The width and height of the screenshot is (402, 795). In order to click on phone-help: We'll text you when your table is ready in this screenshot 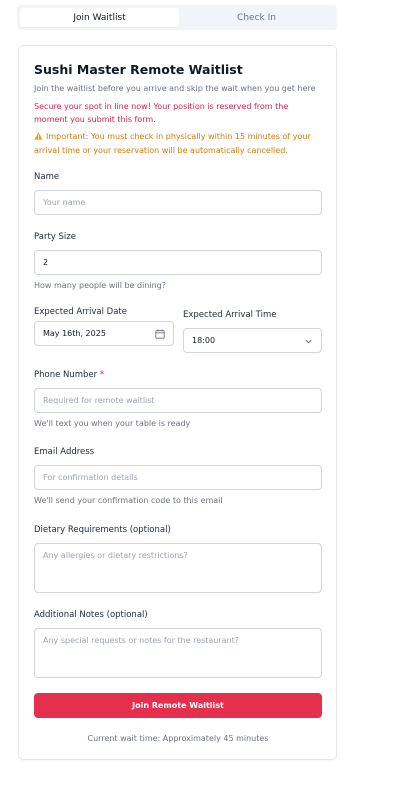, I will do `click(112, 423)`.